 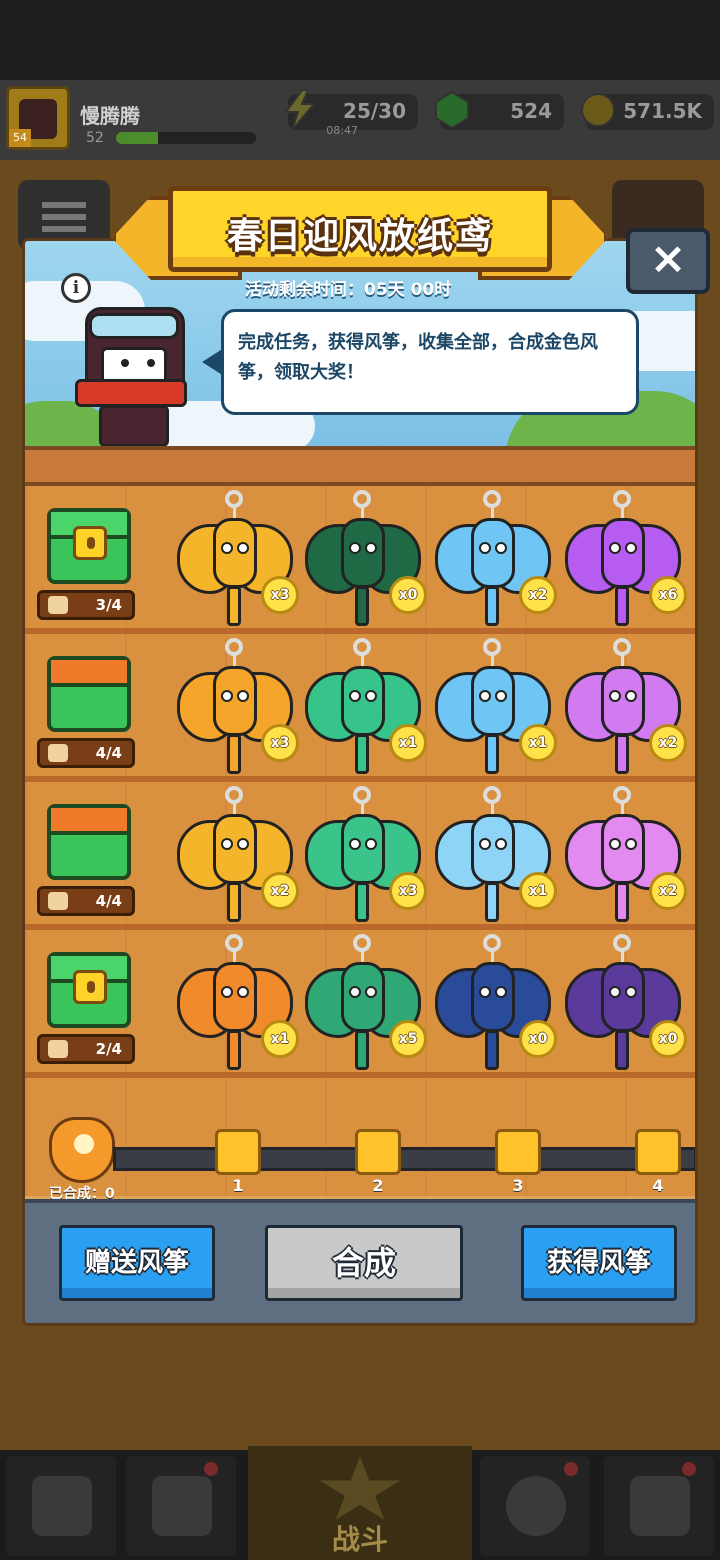 What do you see at coordinates (237, 1004) in the screenshot?
I see `swallow-kite-orange-icon: x1` at bounding box center [237, 1004].